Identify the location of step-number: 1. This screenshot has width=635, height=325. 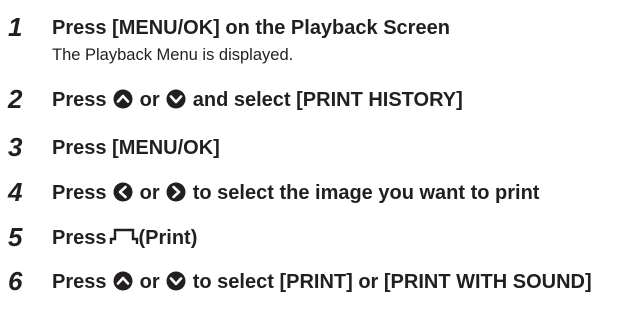
(15, 27).